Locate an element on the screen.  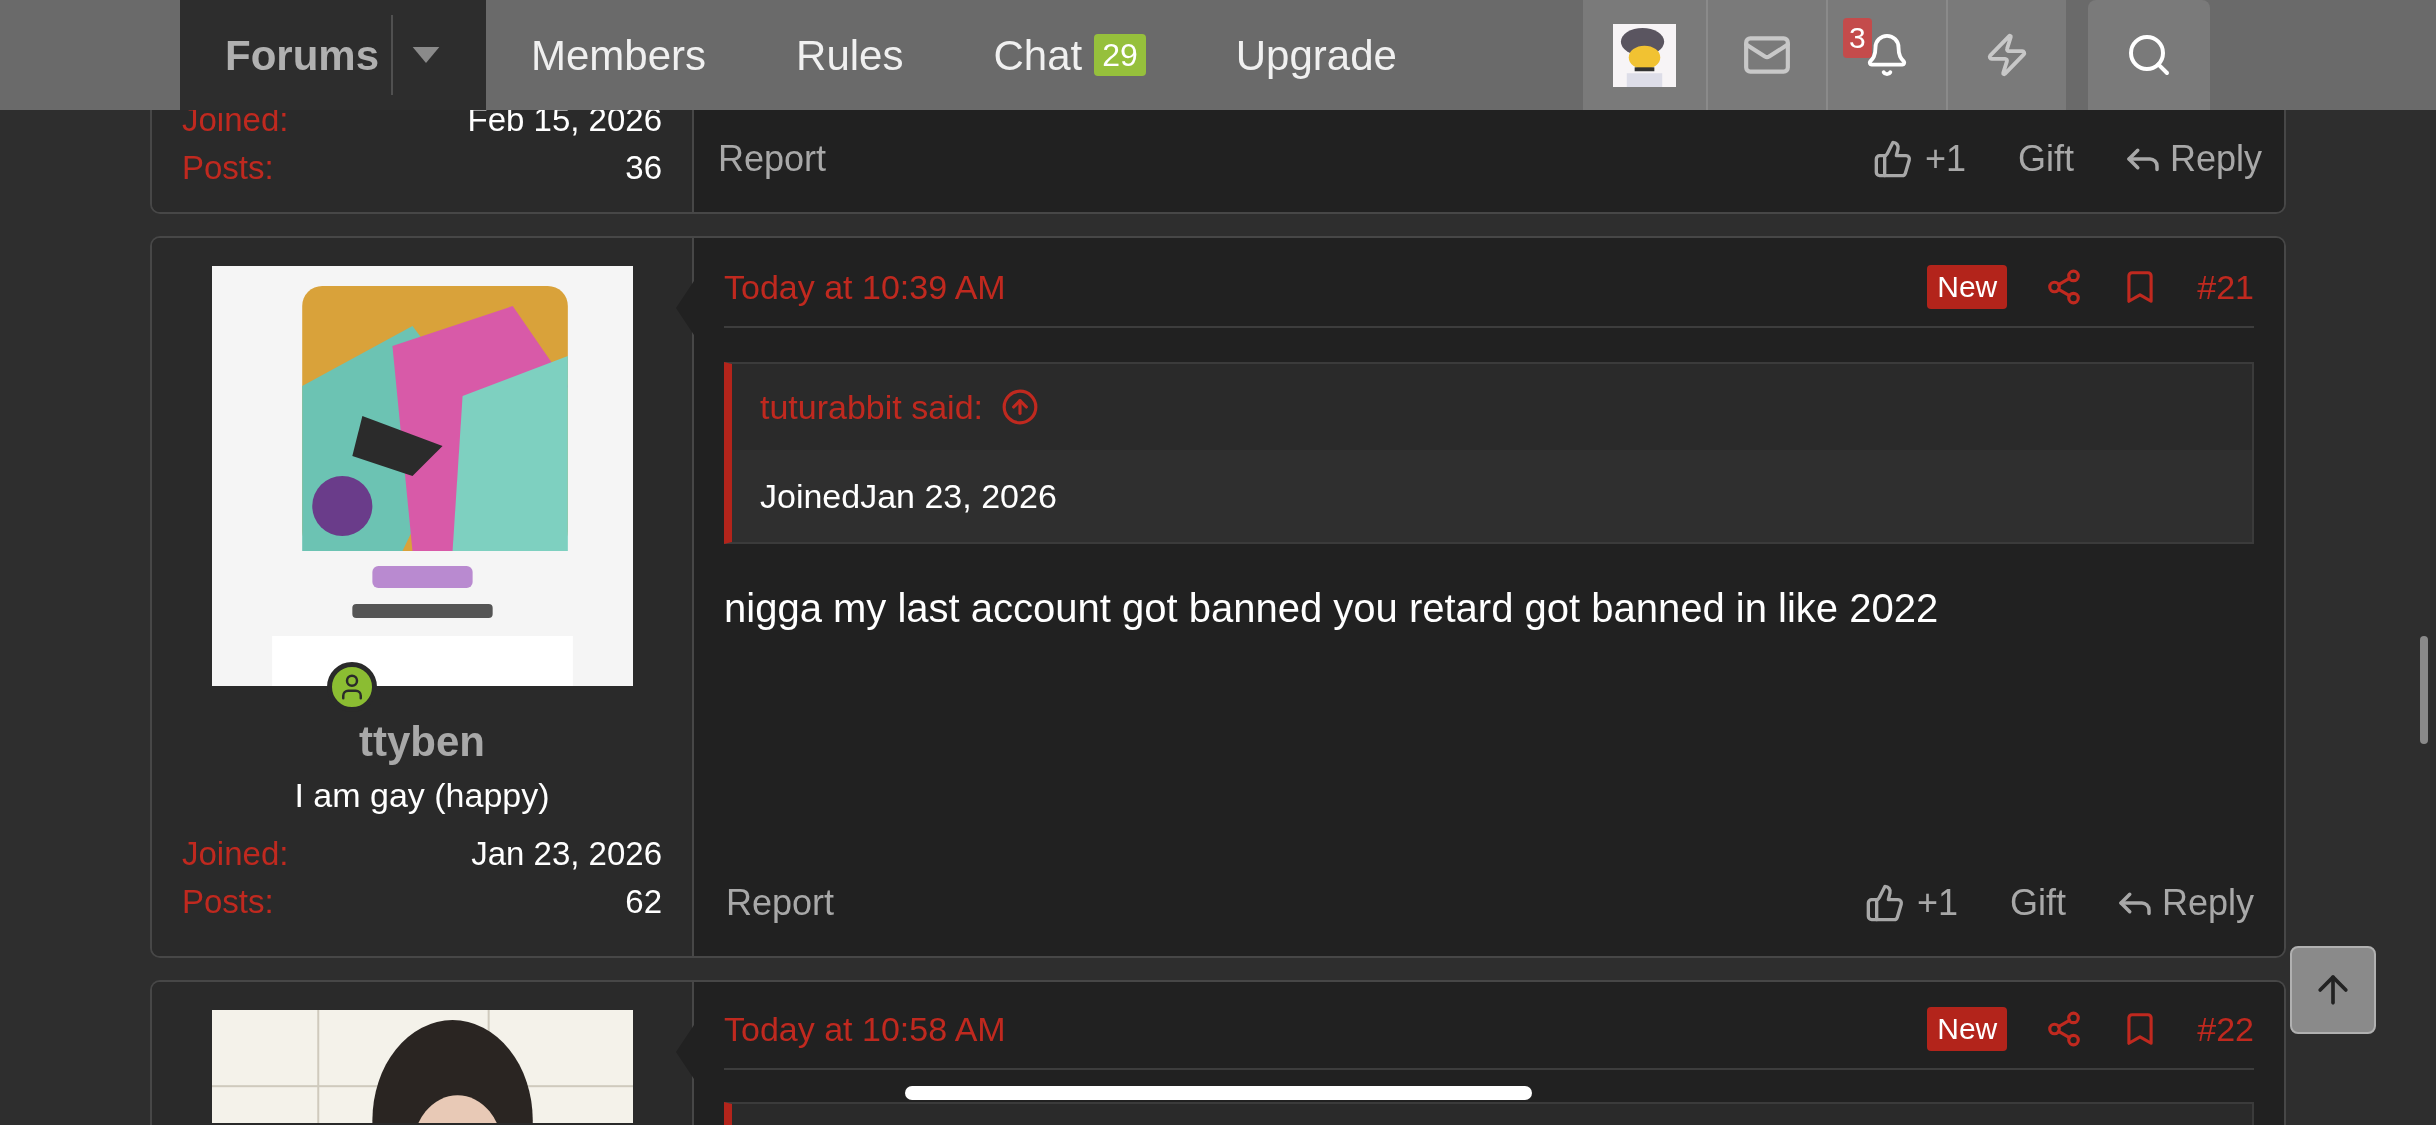
jump-up-icon is located at coordinates (1020, 407).